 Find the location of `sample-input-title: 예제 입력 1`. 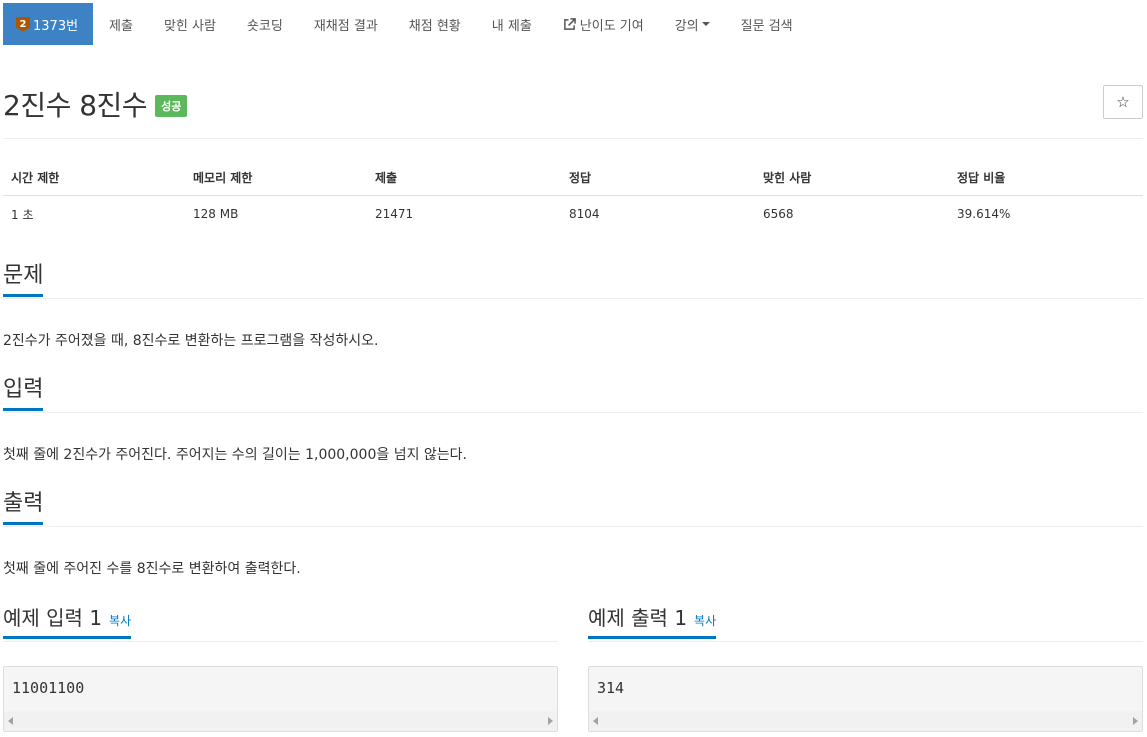

sample-input-title: 예제 입력 1 is located at coordinates (53, 618).